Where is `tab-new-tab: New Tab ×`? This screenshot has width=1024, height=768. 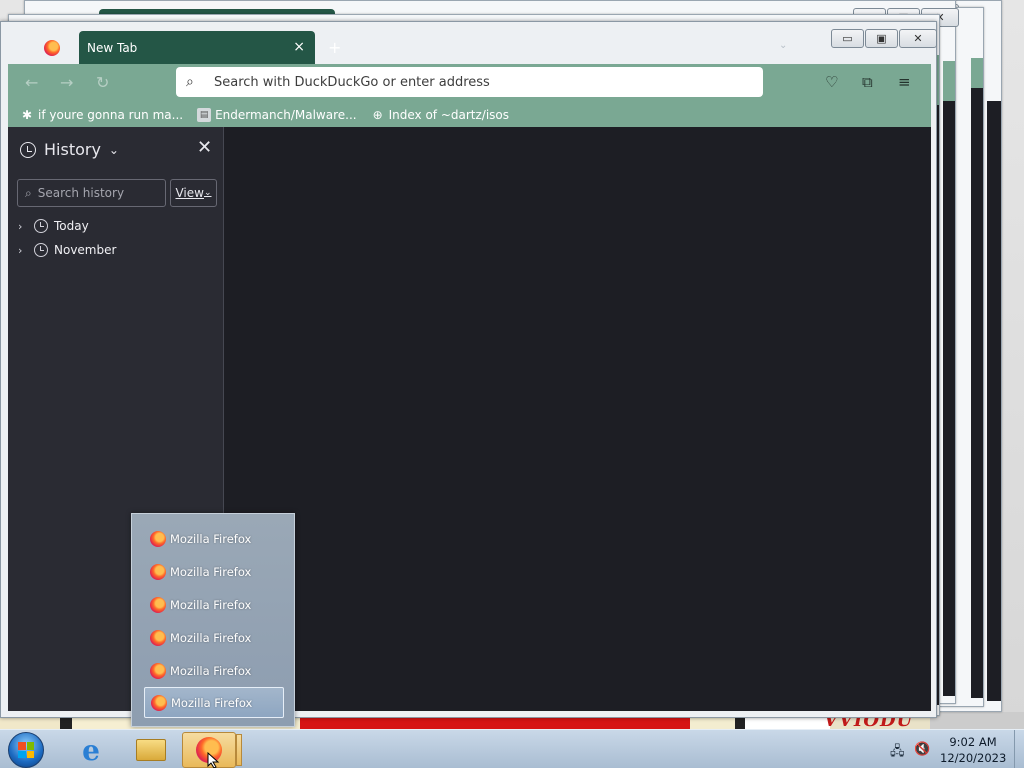 tab-new-tab: New Tab × is located at coordinates (197, 48).